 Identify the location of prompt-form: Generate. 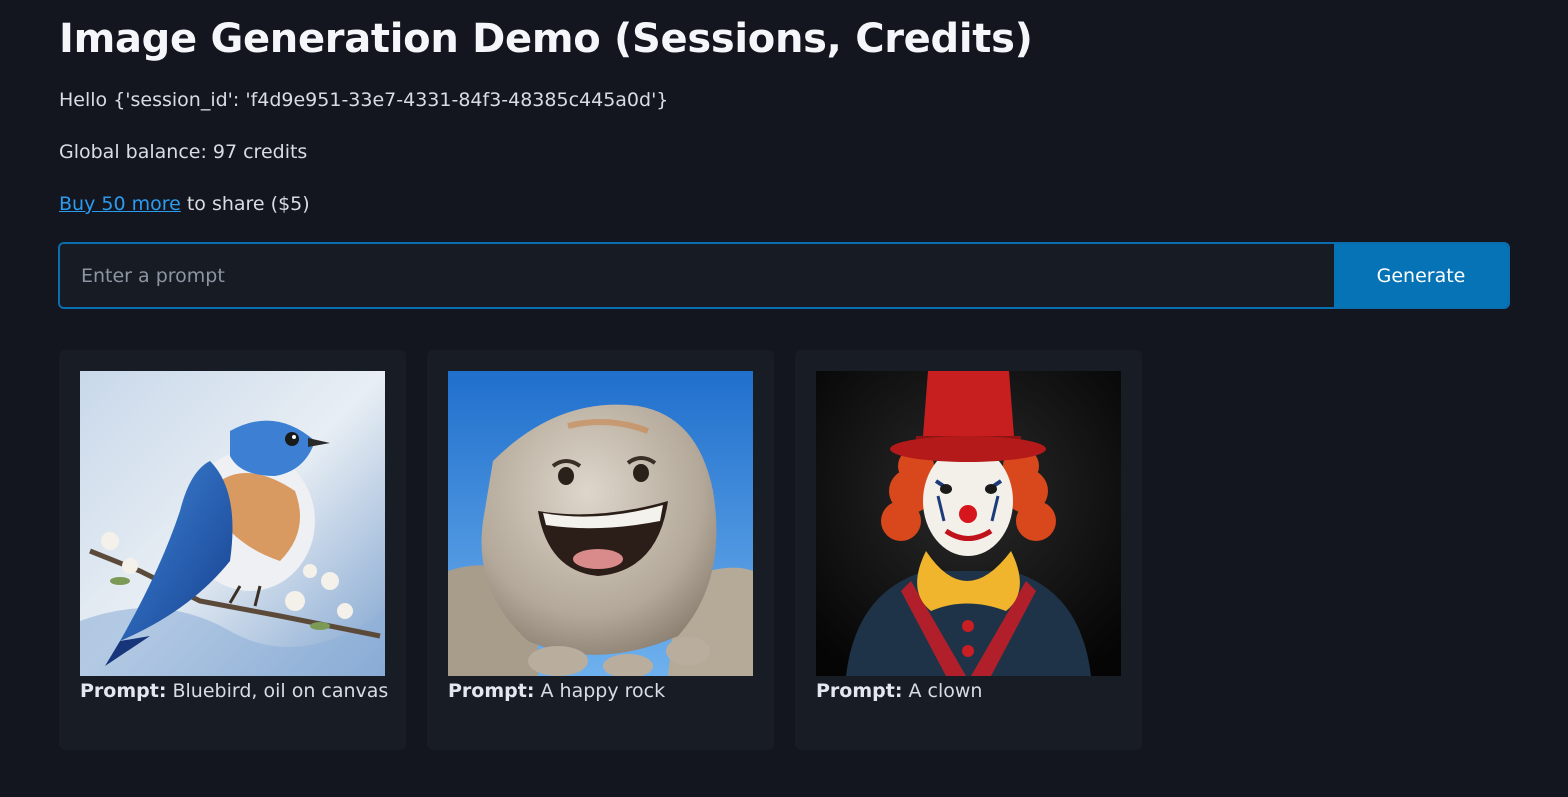
(784, 275).